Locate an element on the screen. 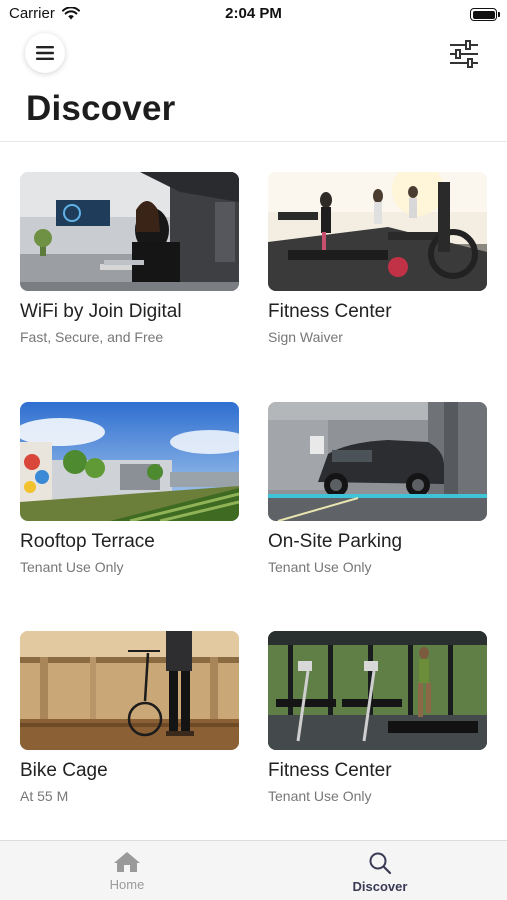 The image size is (507, 900). card-subtitle: Fast, Secure, and Free is located at coordinates (92, 337).